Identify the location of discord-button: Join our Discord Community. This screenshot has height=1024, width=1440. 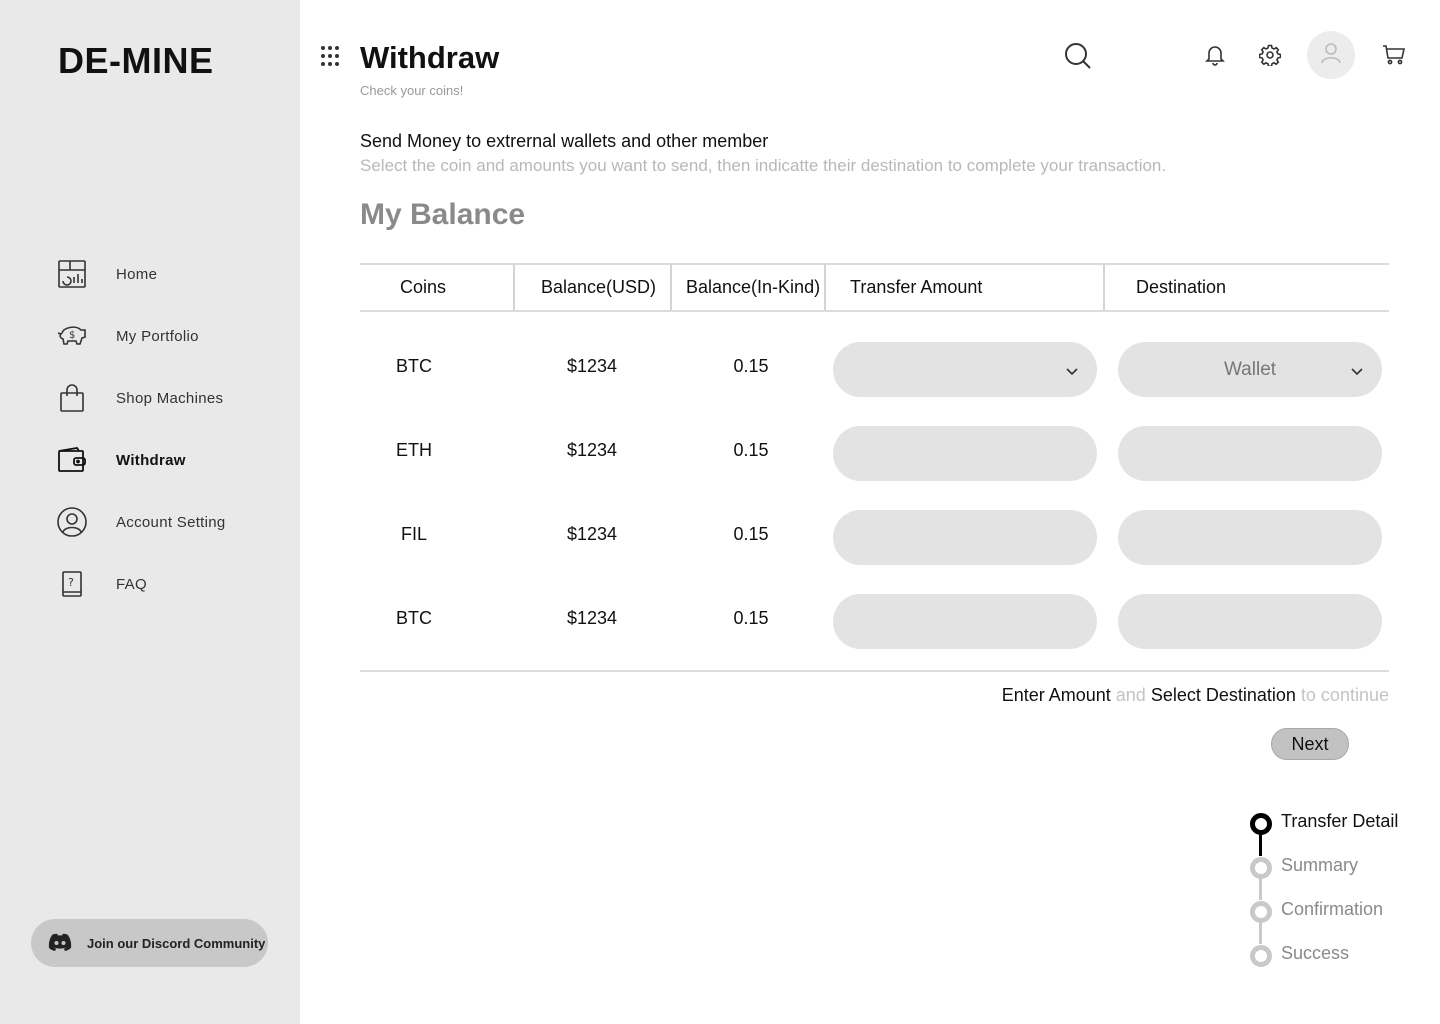
(149, 943).